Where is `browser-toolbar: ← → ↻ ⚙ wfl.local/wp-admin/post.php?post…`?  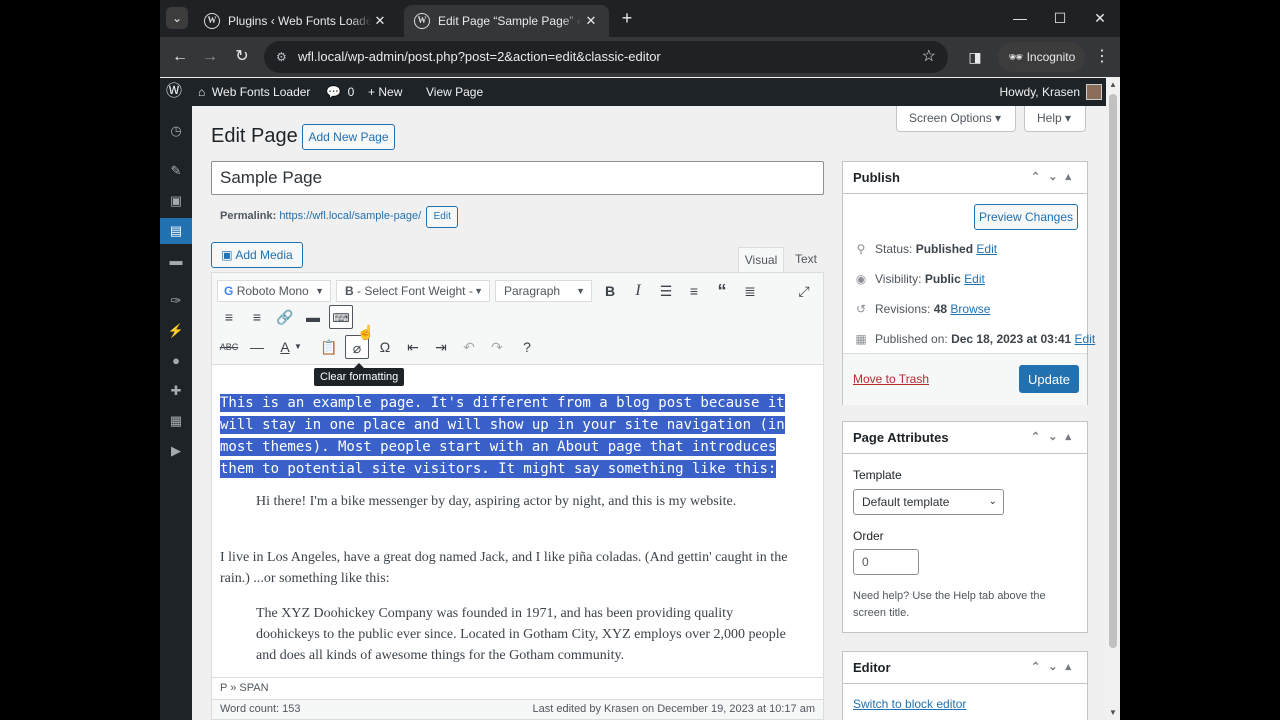
browser-toolbar: ← → ↻ ⚙ wfl.local/wp-admin/post.php?post… is located at coordinates (640, 57).